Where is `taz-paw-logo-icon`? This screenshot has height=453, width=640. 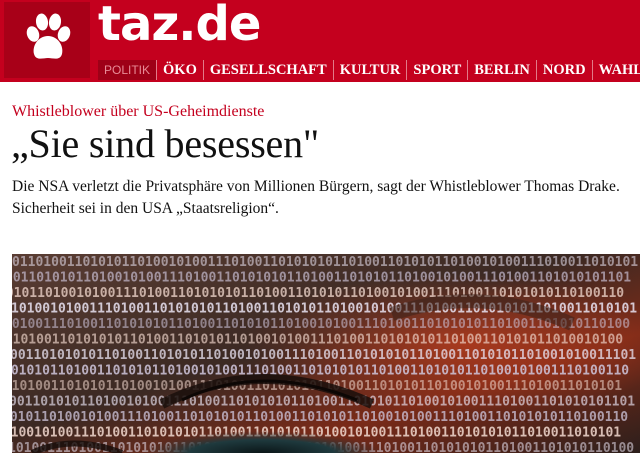 taz-paw-logo-icon is located at coordinates (47, 40).